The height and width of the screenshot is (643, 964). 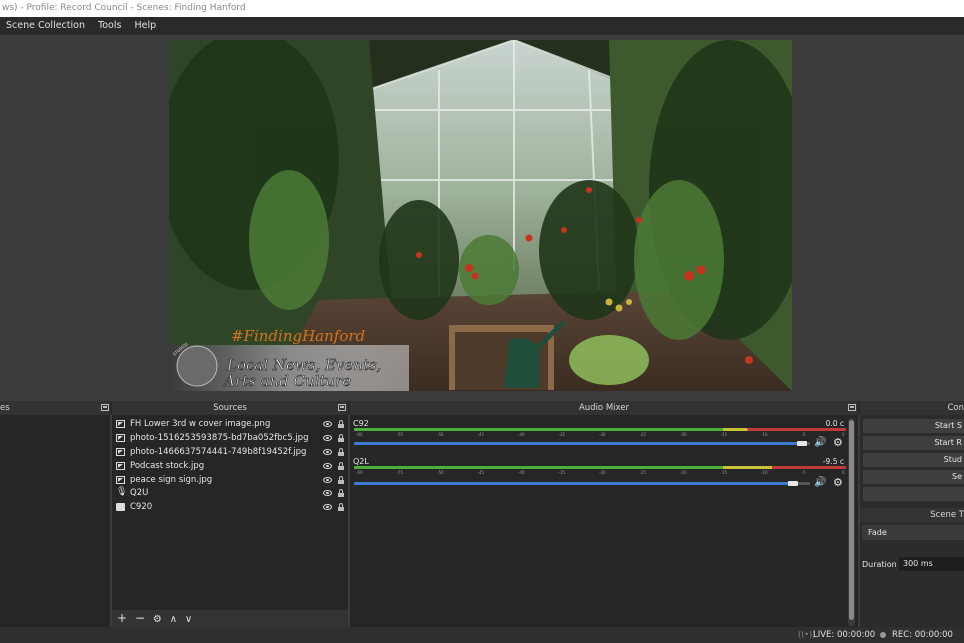 I want to click on source-item: Podcast stock.jpg, so click(x=230, y=466).